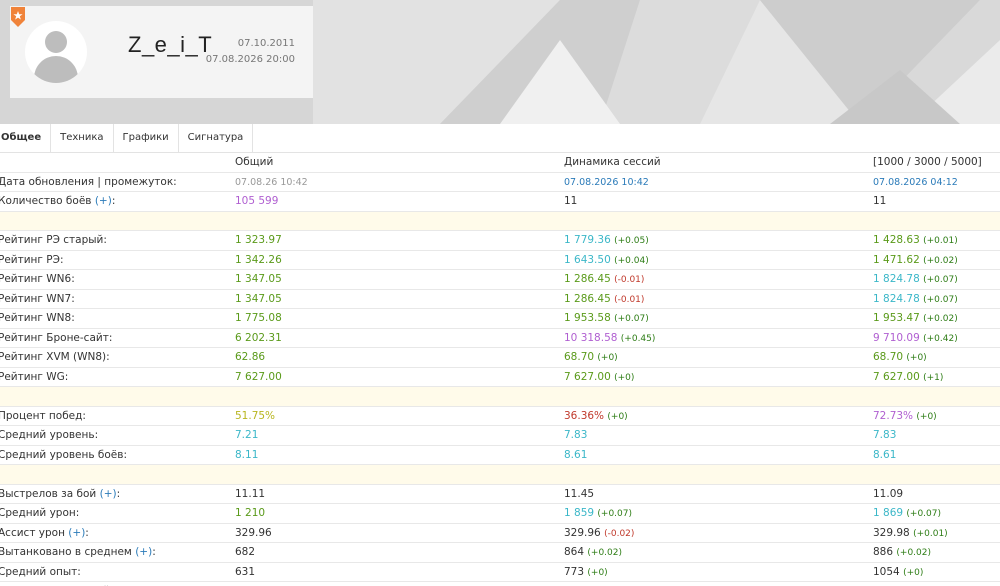 Image resolution: width=1000 pixels, height=586 pixels. Describe the element at coordinates (599, 532) in the screenshot. I see `value-c2: 329.96 (-0.02)` at that location.